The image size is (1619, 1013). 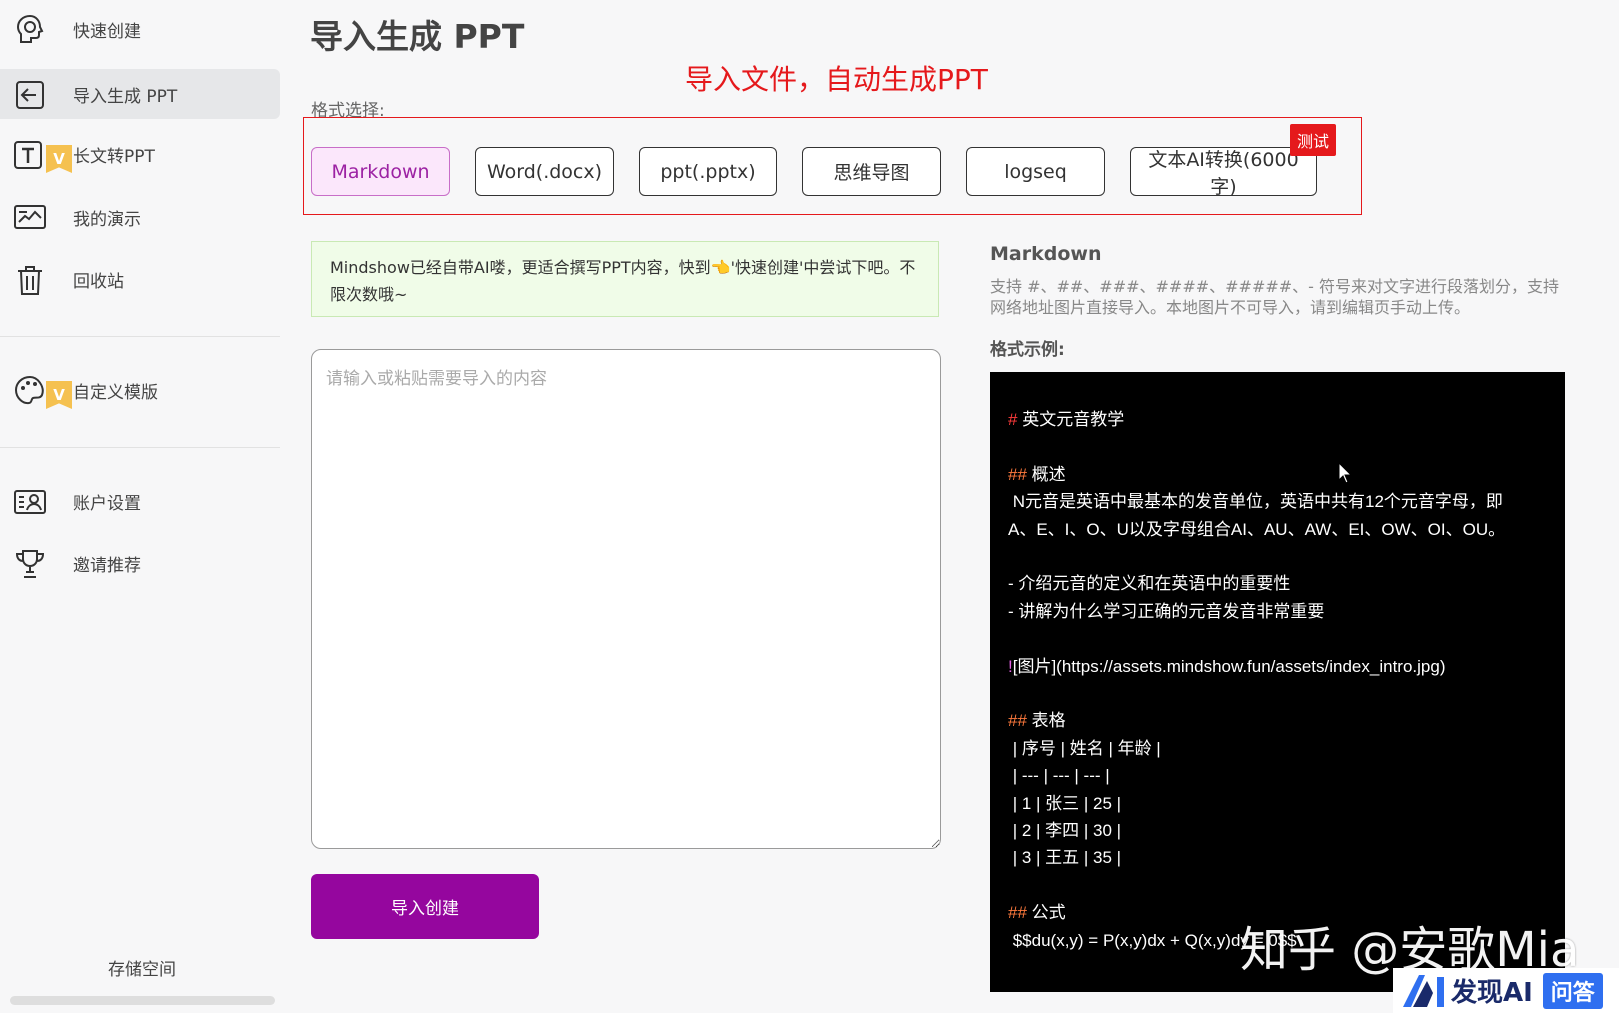 What do you see at coordinates (30, 391) in the screenshot?
I see `palette-icon` at bounding box center [30, 391].